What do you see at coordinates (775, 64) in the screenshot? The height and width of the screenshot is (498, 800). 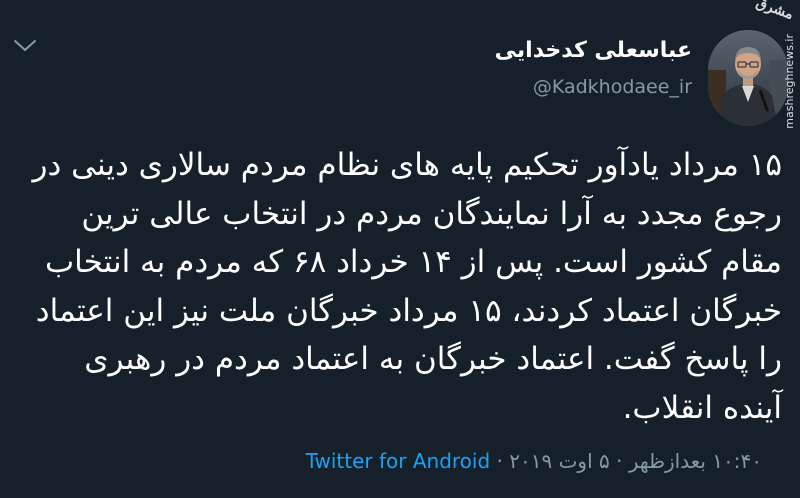 I see `watermark: مشرق mashreghnews.ir` at bounding box center [775, 64].